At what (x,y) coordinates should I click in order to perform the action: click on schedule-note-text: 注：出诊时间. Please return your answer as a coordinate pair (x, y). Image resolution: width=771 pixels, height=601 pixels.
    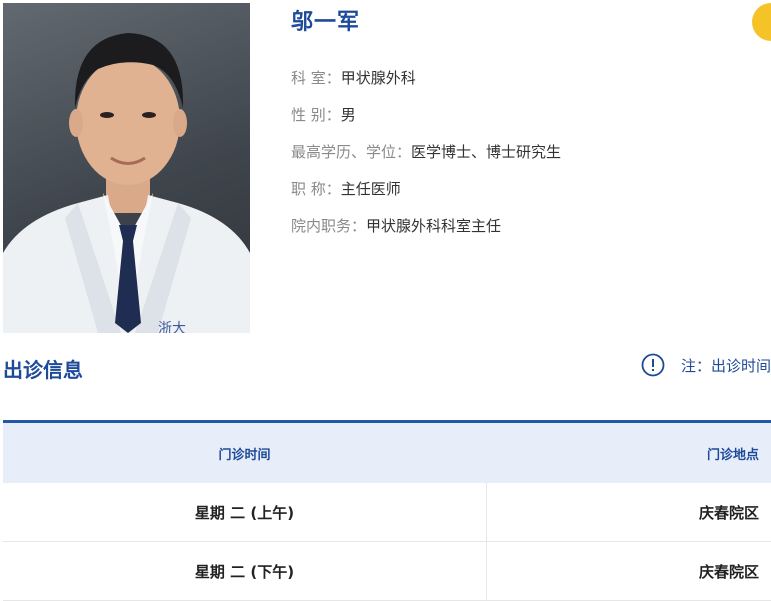
    Looking at the image, I should click on (726, 365).